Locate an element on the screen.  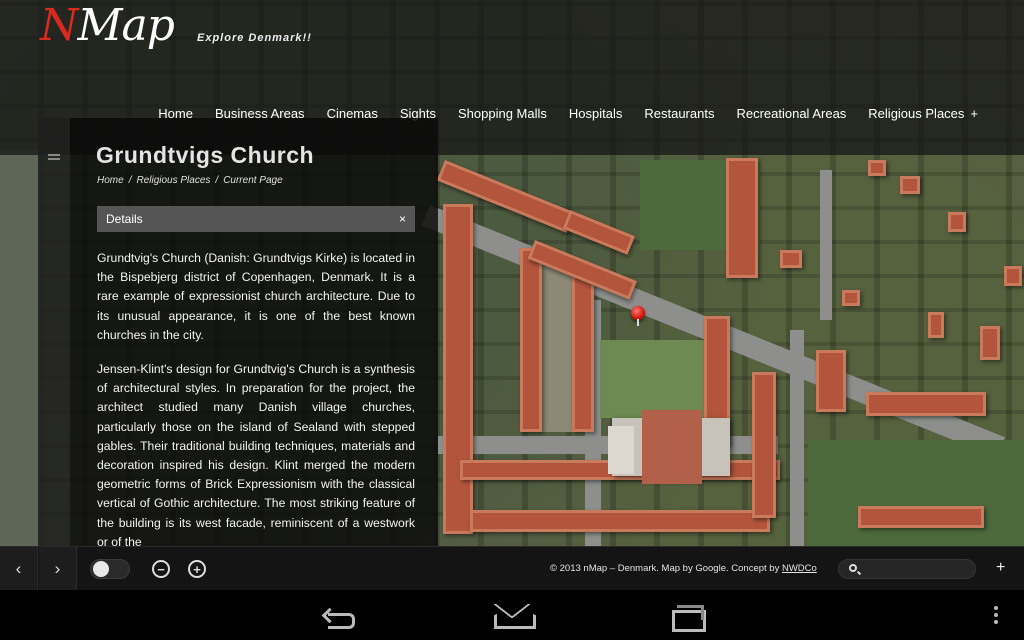
breadcrumb-religious-places: Religious Places is located at coordinates (173, 180).